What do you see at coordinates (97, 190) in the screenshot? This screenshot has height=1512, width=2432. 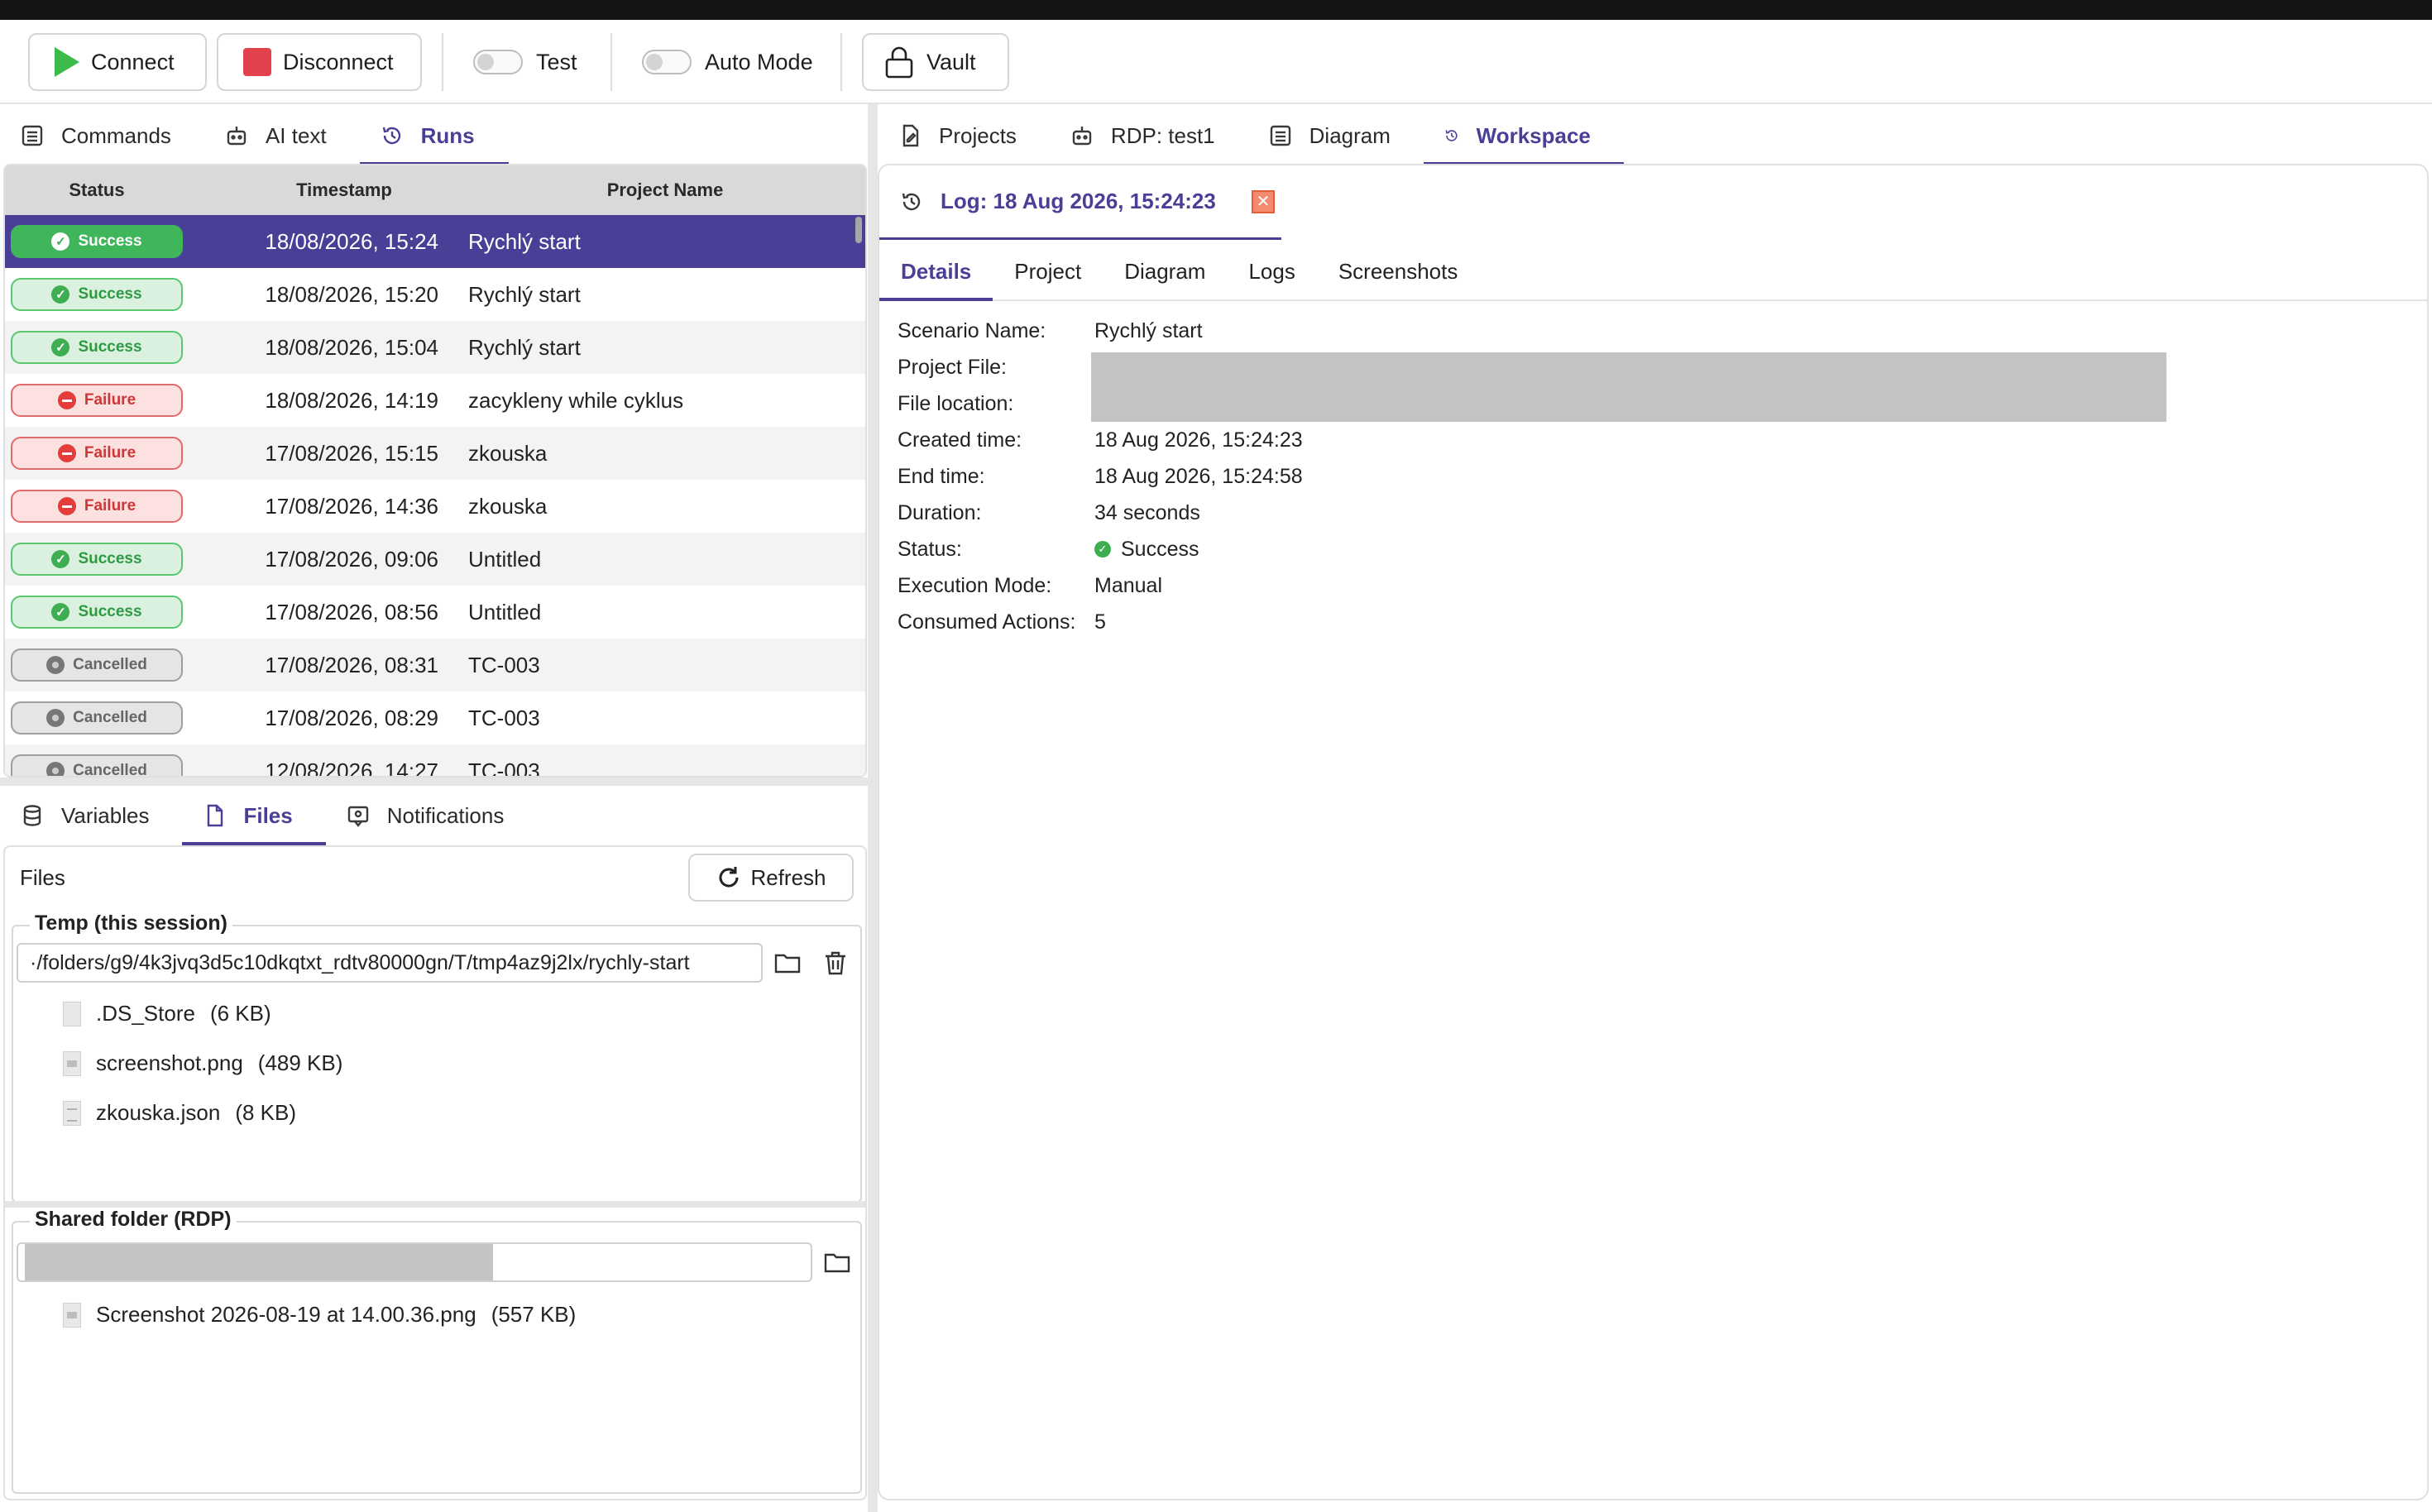 I see `column-status: Status` at bounding box center [97, 190].